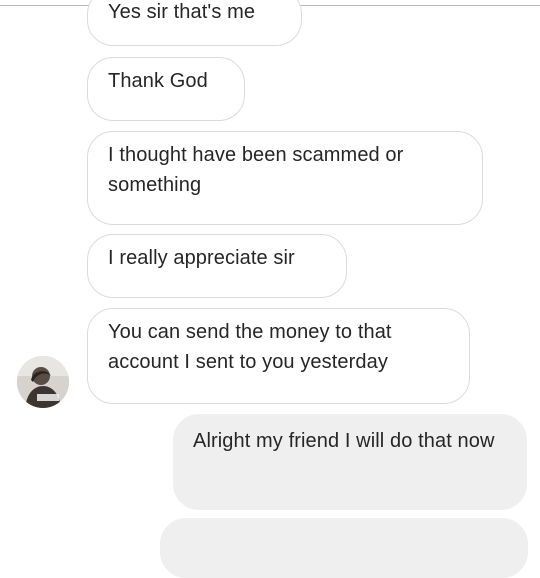 The width and height of the screenshot is (540, 578). I want to click on message-bubble-received: I really appreciate sir, so click(217, 266).